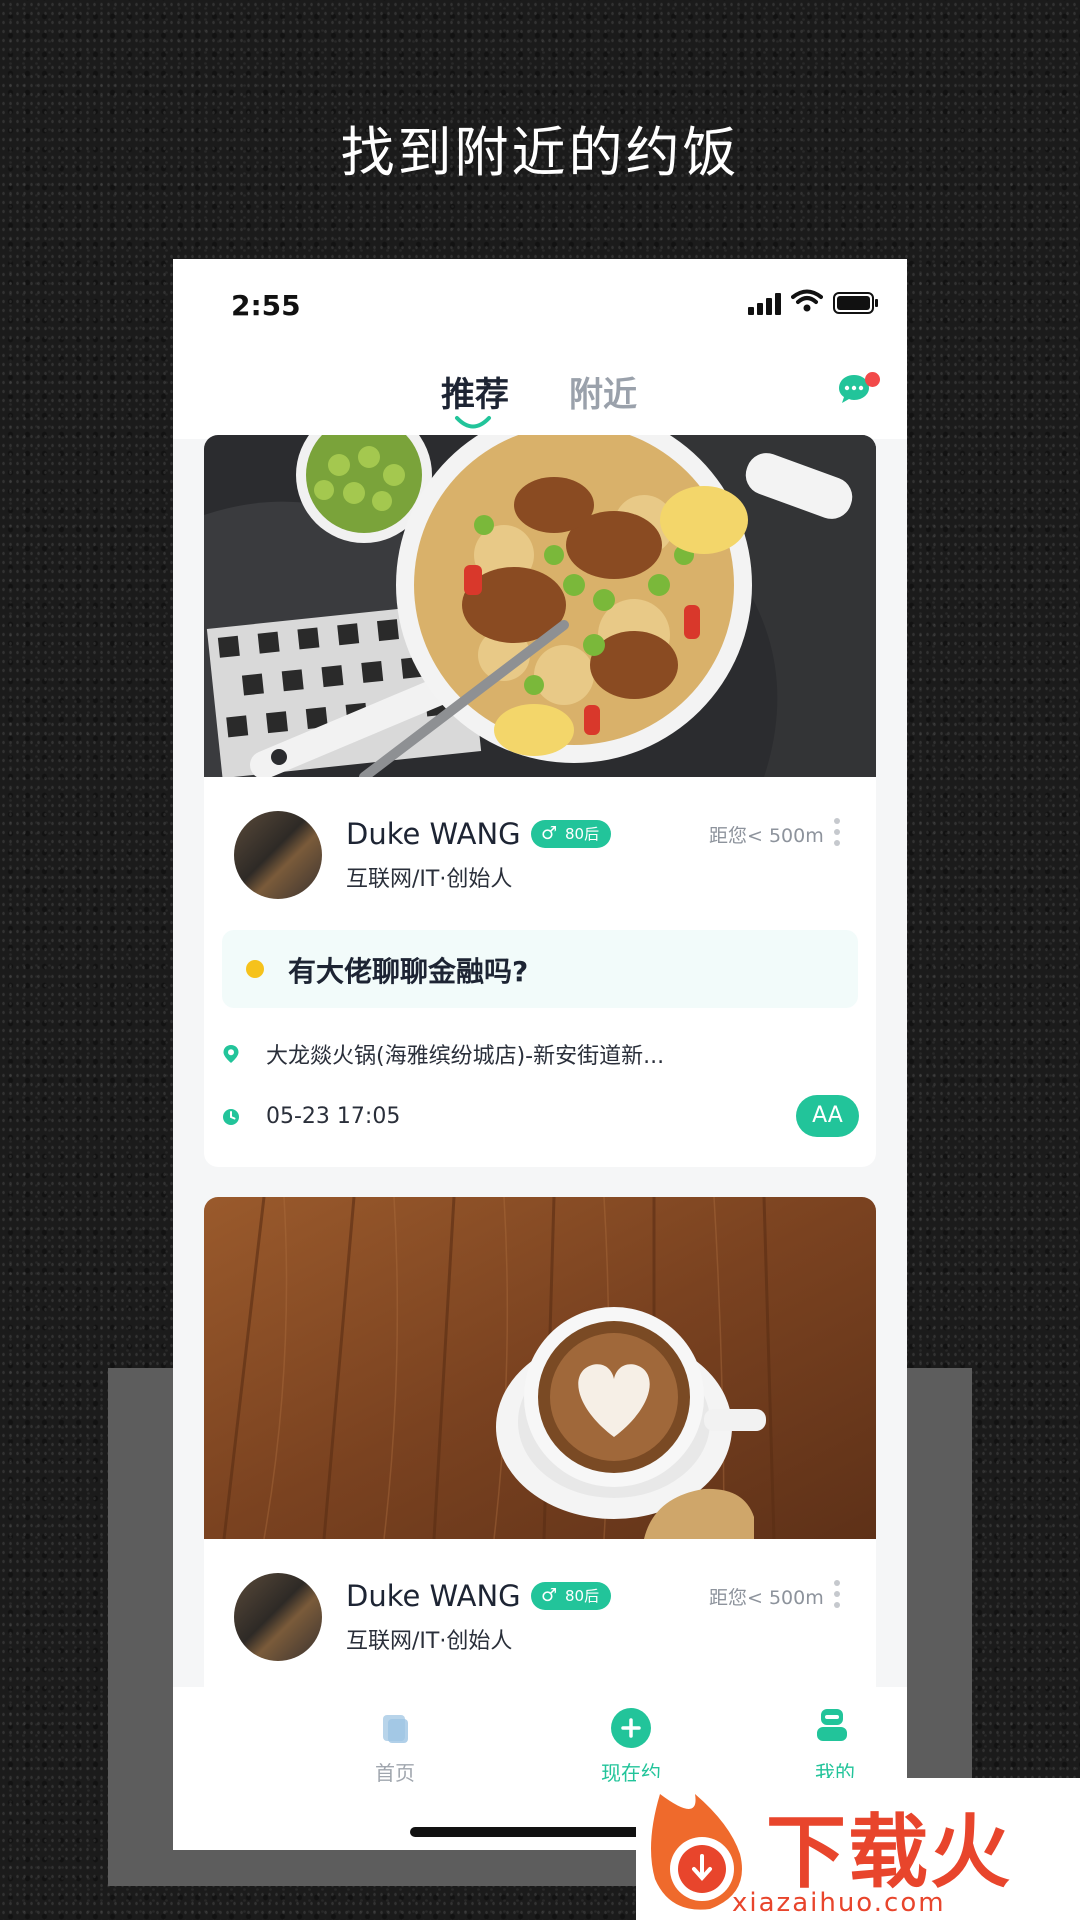  What do you see at coordinates (827, 1116) in the screenshot?
I see `pay-type-badge: AA` at bounding box center [827, 1116].